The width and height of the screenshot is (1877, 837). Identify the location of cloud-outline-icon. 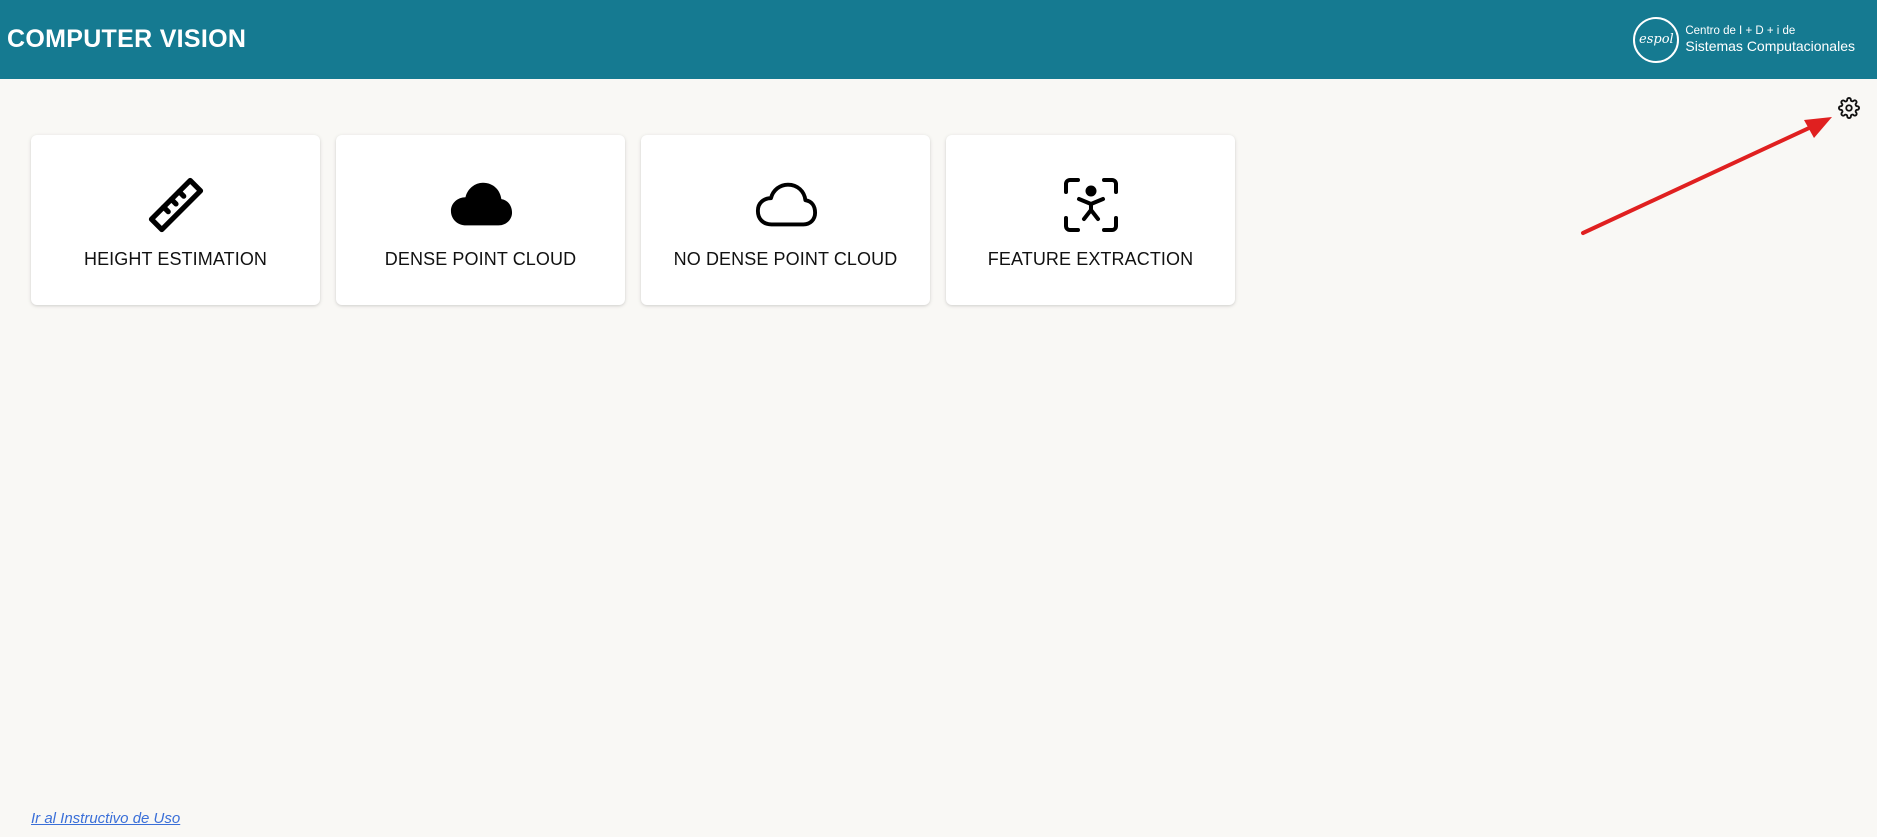
(786, 205).